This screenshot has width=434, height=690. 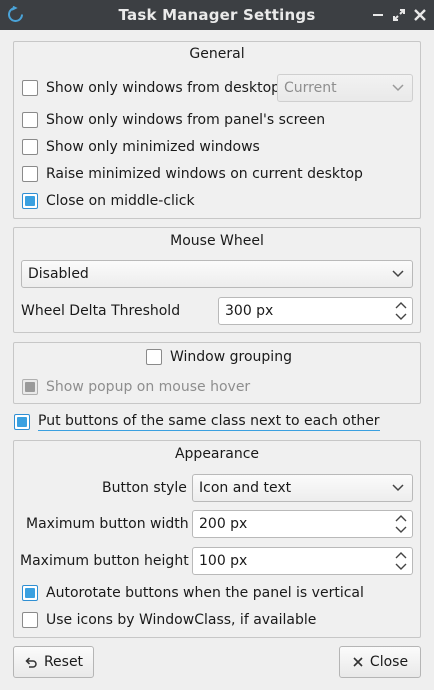 I want to click on title-bar: Task Manager Settings, so click(x=217, y=15).